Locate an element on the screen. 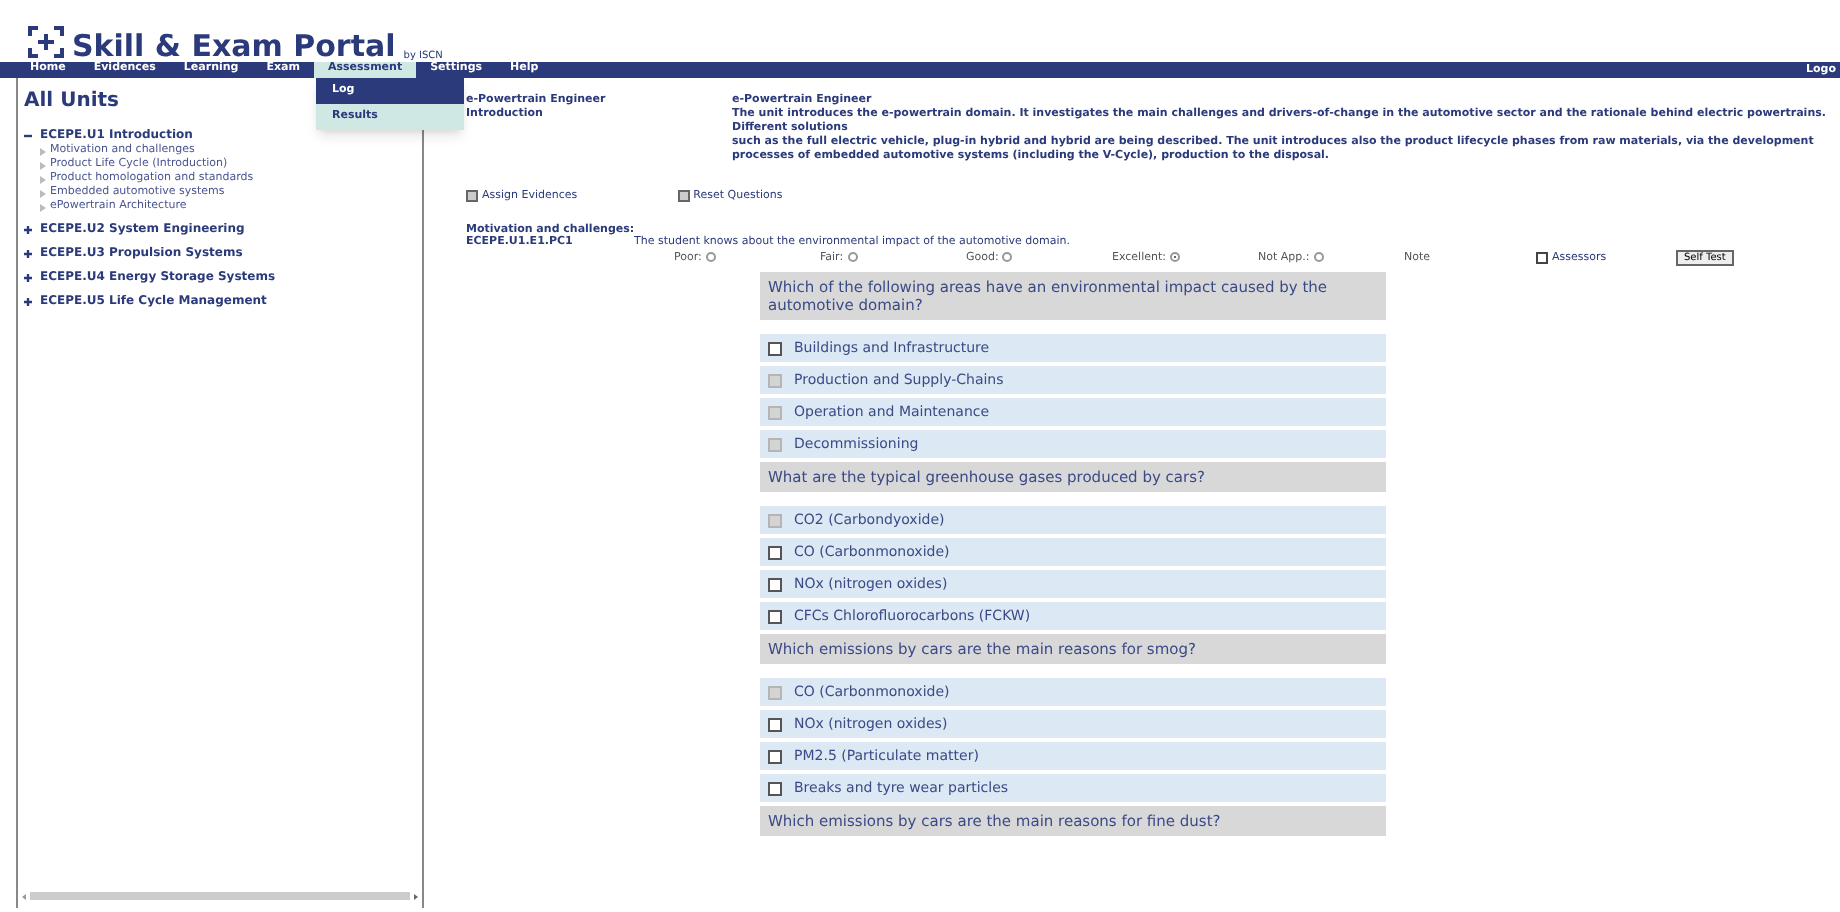 The image size is (1840, 912). horizontal-scrollbar is located at coordinates (220, 896).